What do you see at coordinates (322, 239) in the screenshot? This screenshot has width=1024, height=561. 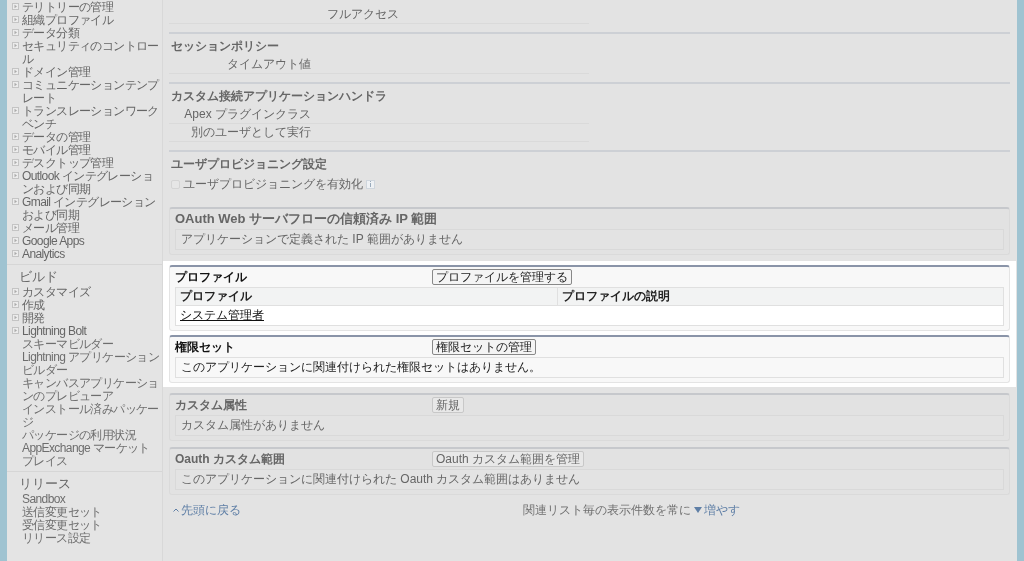 I see `empty-message: アプリケーションで定義された IP 範囲がありません` at bounding box center [322, 239].